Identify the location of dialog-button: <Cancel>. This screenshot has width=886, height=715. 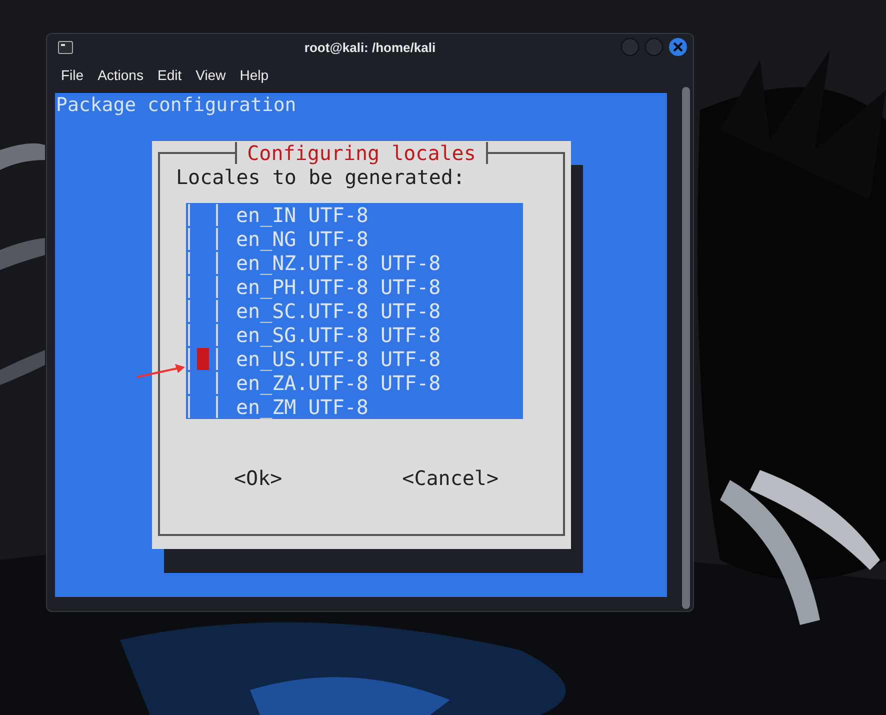
(450, 478).